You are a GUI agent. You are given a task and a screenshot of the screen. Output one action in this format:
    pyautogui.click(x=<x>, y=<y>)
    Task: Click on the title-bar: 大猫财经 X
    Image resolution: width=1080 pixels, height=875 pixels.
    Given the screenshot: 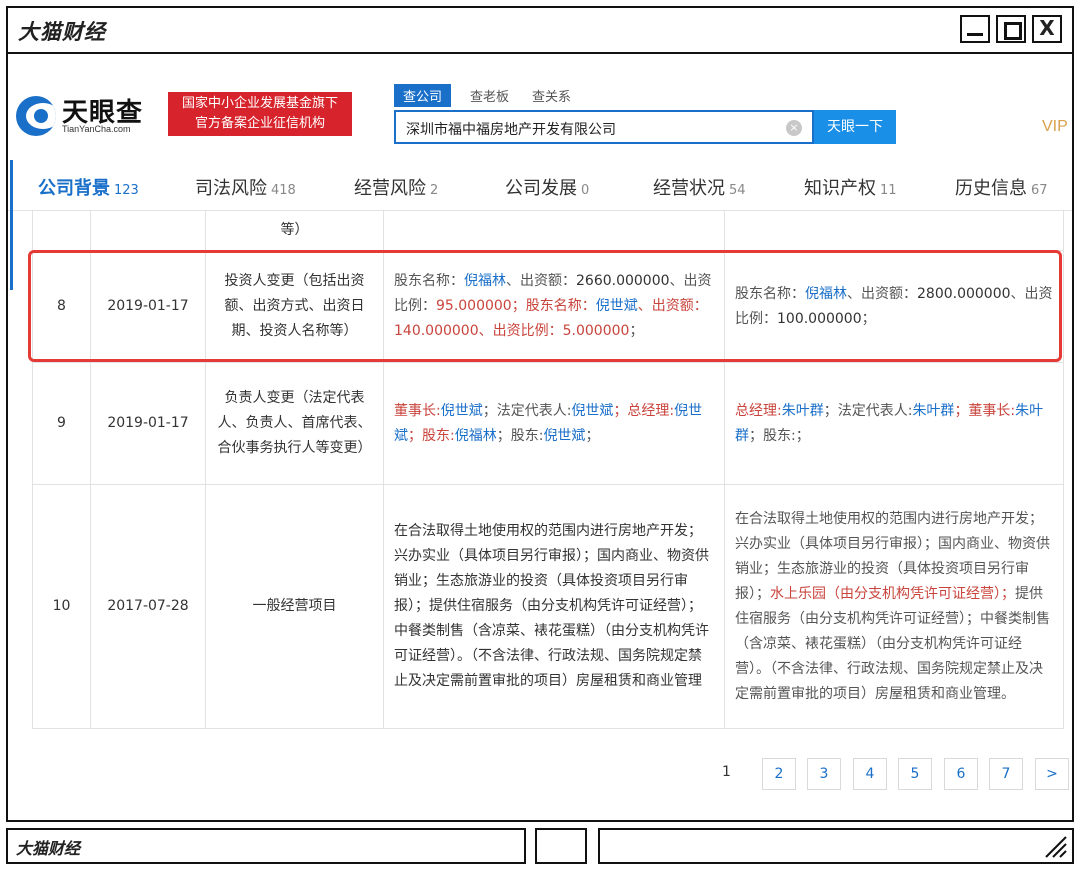 What is the action you would take?
    pyautogui.click(x=540, y=31)
    